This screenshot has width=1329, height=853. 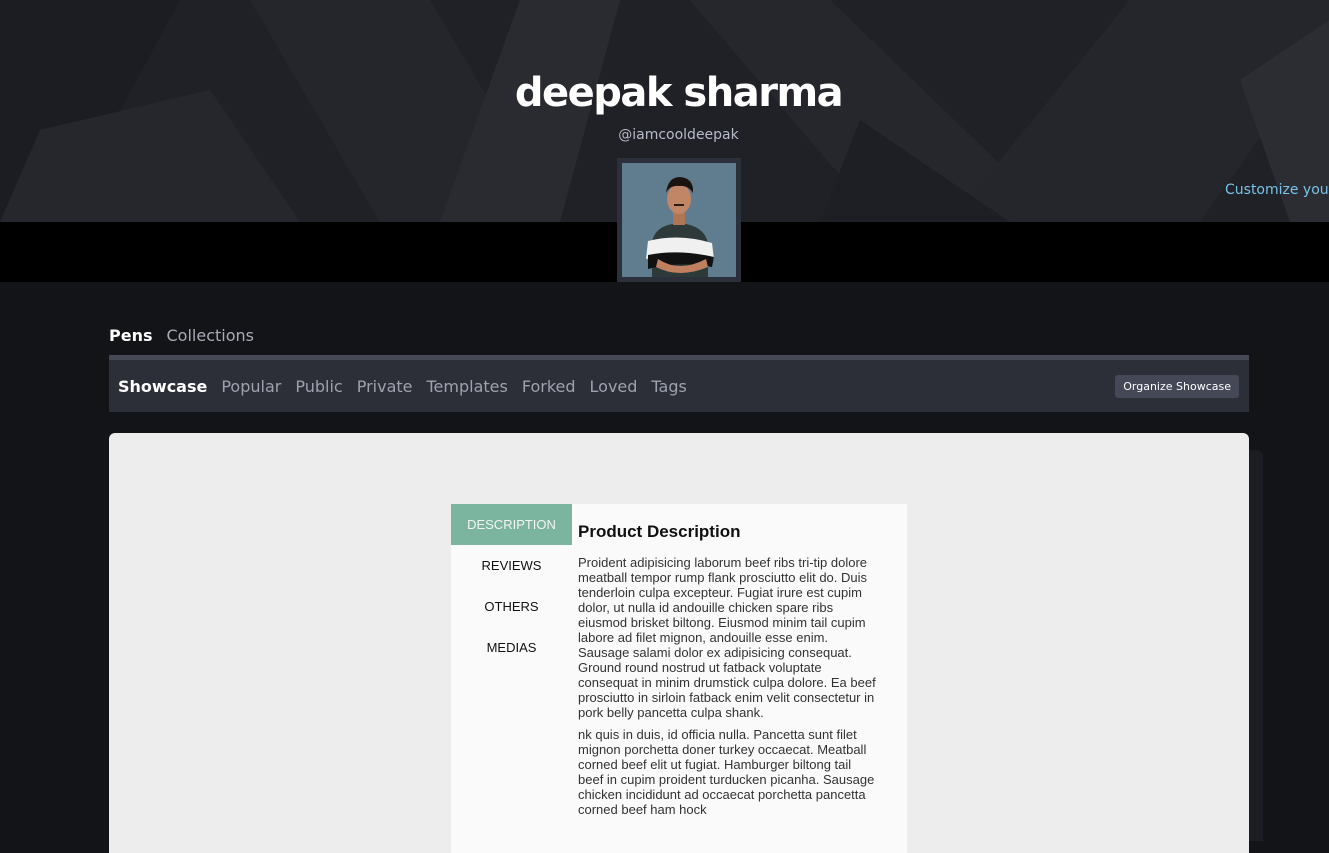 I want to click on avatar, so click(x=679, y=220).